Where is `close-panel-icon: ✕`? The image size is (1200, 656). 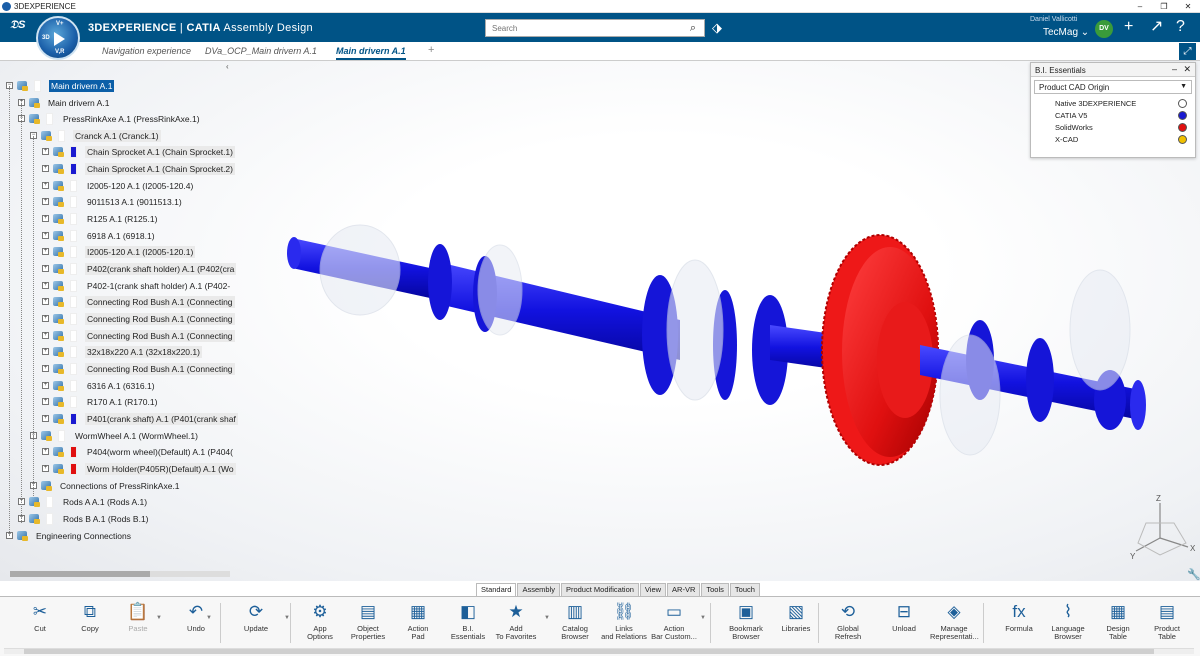 close-panel-icon: ✕ is located at coordinates (1187, 69).